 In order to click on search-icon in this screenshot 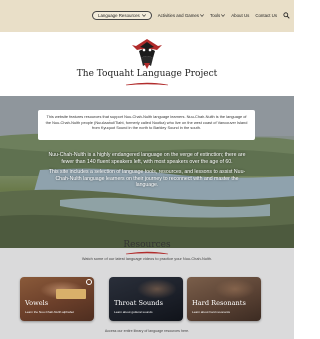, I will do `click(286, 15)`.